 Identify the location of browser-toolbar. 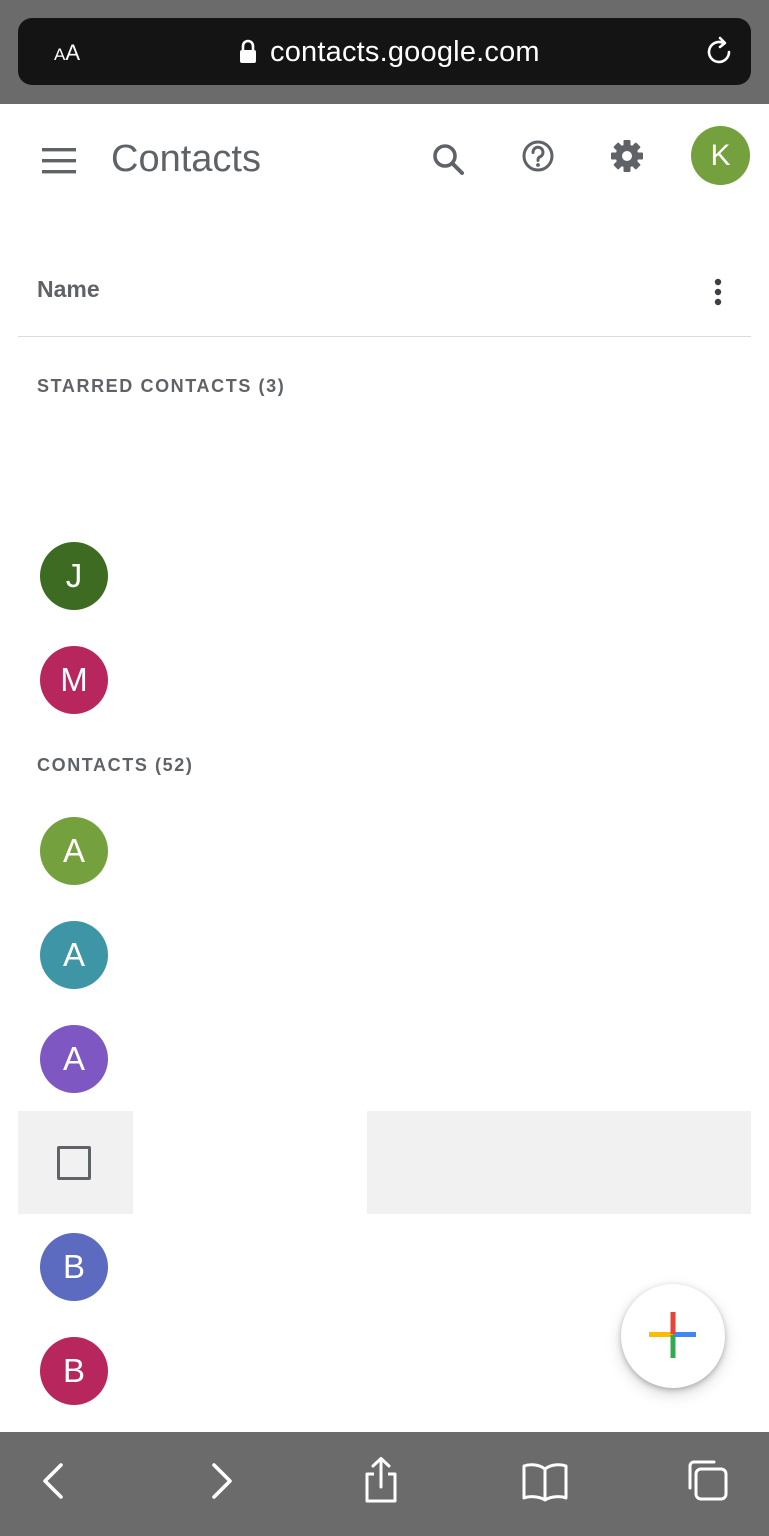
(384, 1484).